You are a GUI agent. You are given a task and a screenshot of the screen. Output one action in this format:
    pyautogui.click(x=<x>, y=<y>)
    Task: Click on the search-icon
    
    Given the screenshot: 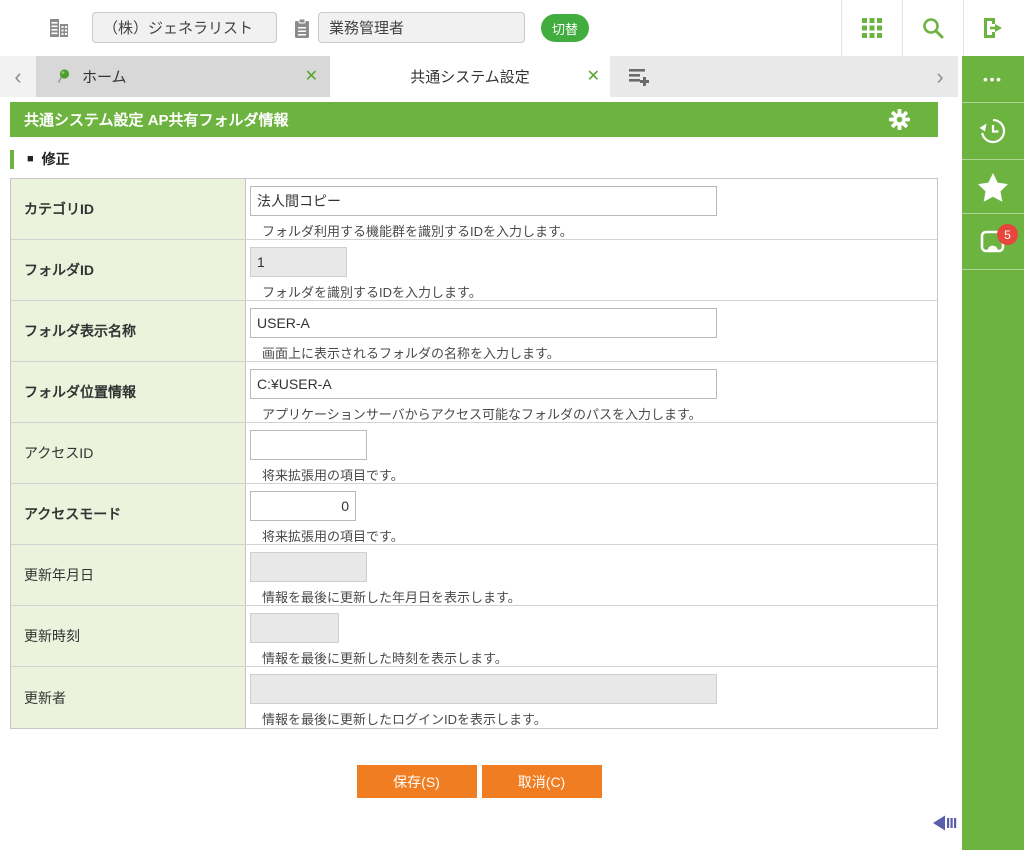 What is the action you would take?
    pyautogui.click(x=933, y=28)
    